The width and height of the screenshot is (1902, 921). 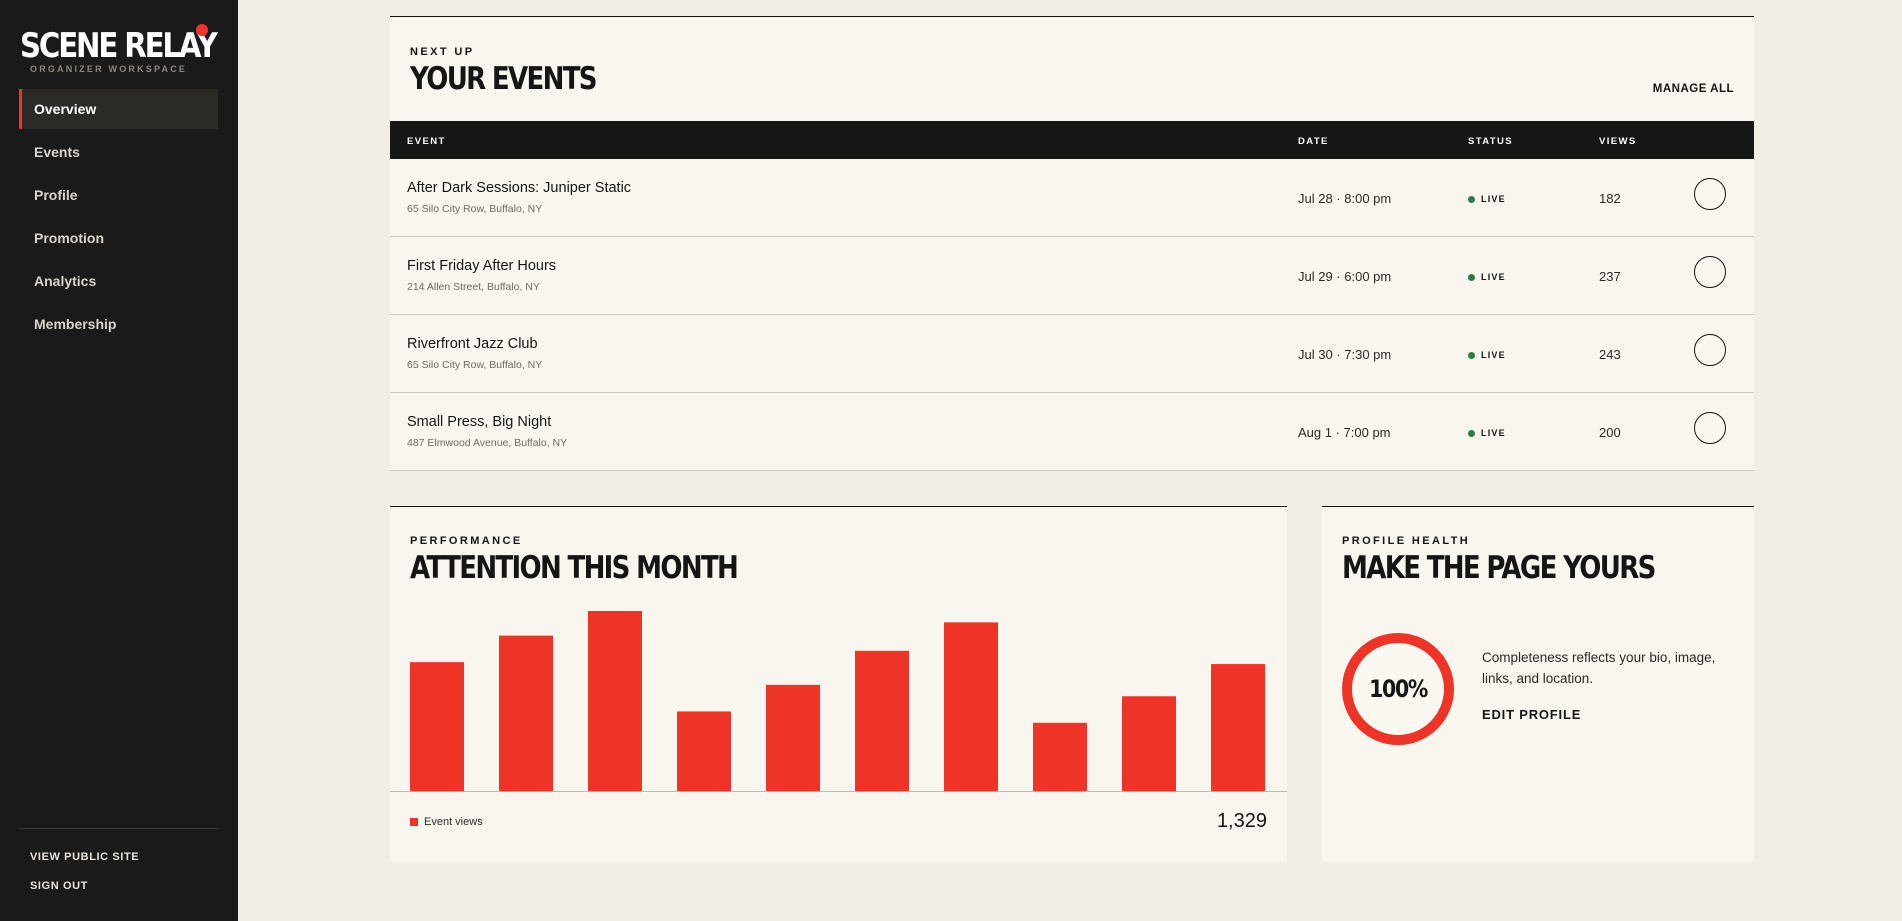 What do you see at coordinates (487, 443) in the screenshot?
I see `event-address: 487 Elmwood Avenue, Buffalo, NY` at bounding box center [487, 443].